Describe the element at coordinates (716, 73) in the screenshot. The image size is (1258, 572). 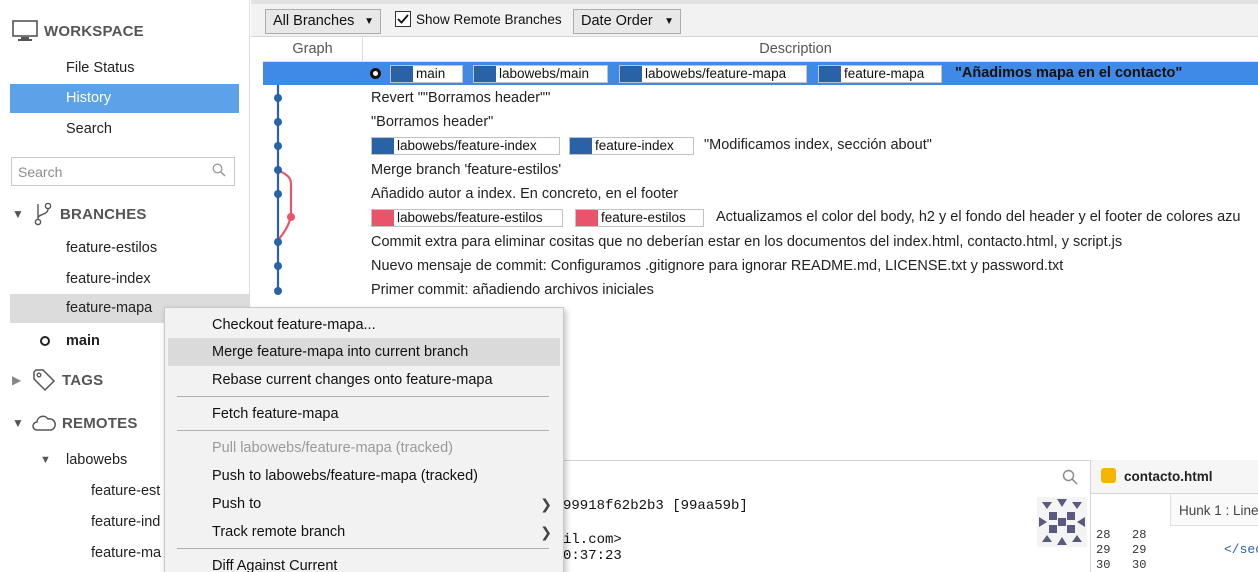
I see `branch-tag-label: labowebs/feature-mapa` at that location.